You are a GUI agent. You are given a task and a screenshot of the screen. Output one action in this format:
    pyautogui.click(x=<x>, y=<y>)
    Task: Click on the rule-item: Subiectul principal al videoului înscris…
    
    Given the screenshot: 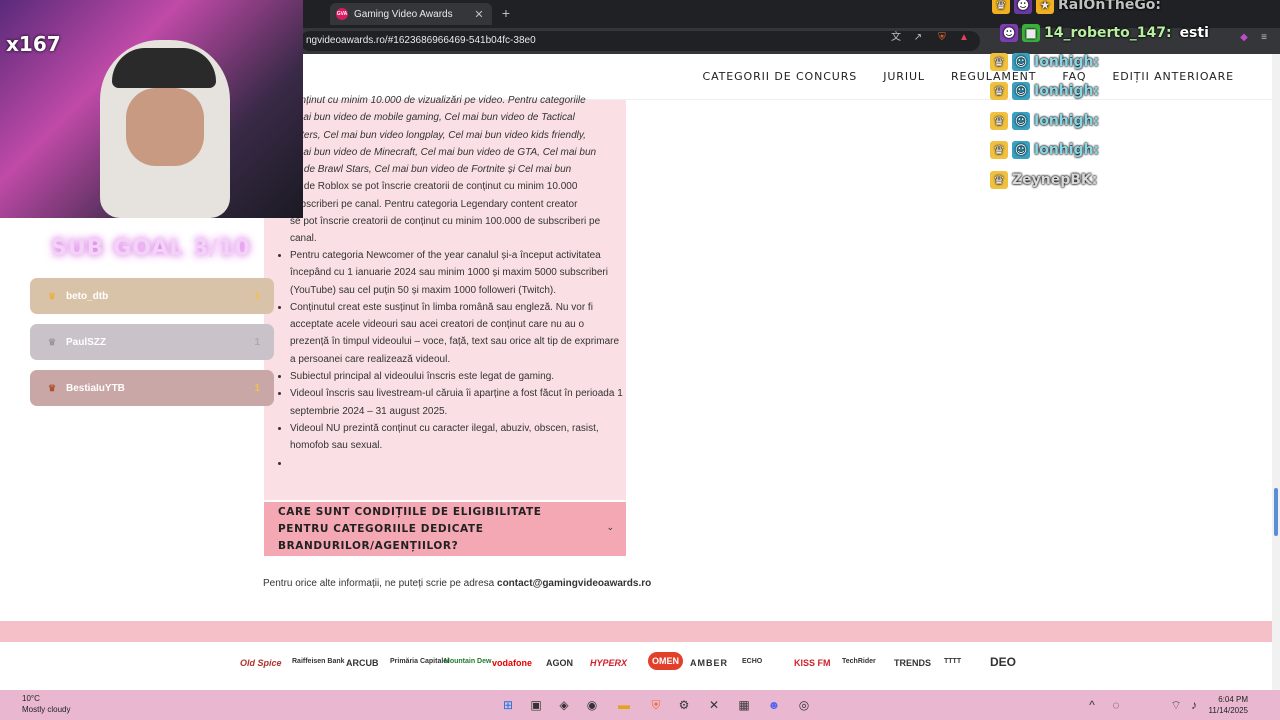 What is the action you would take?
    pyautogui.click(x=457, y=376)
    